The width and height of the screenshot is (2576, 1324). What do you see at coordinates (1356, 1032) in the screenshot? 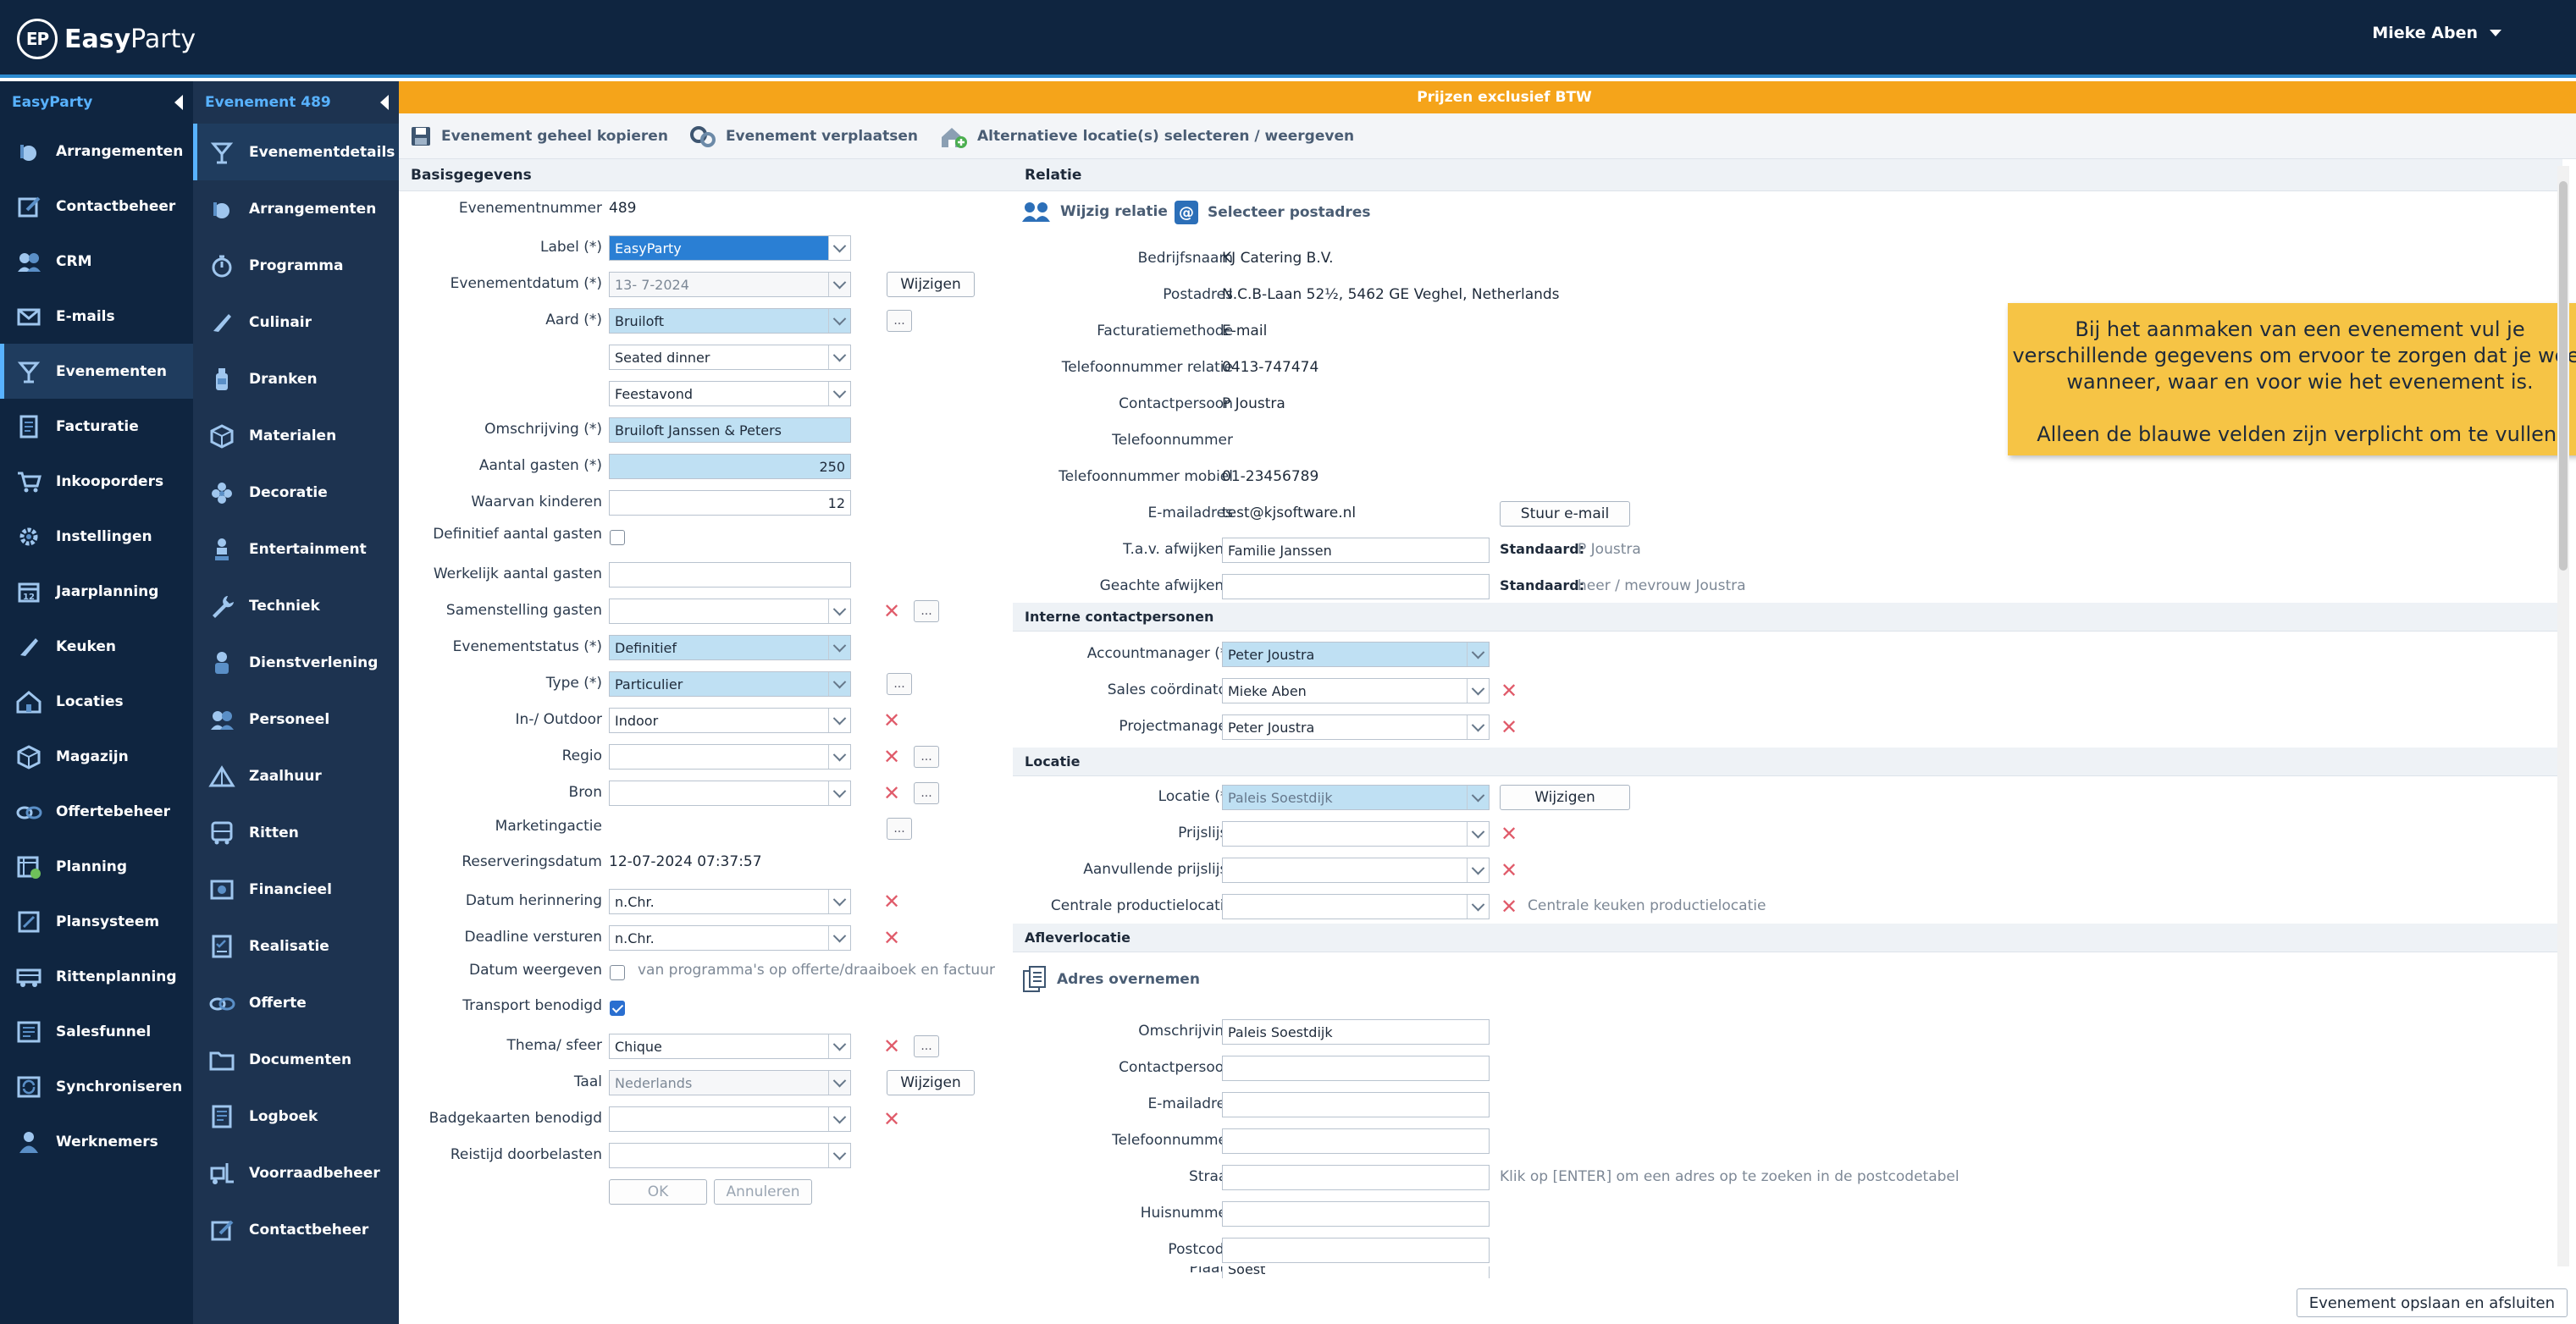
I see `aflever-omschrijving-input: Paleis Soestdijk` at bounding box center [1356, 1032].